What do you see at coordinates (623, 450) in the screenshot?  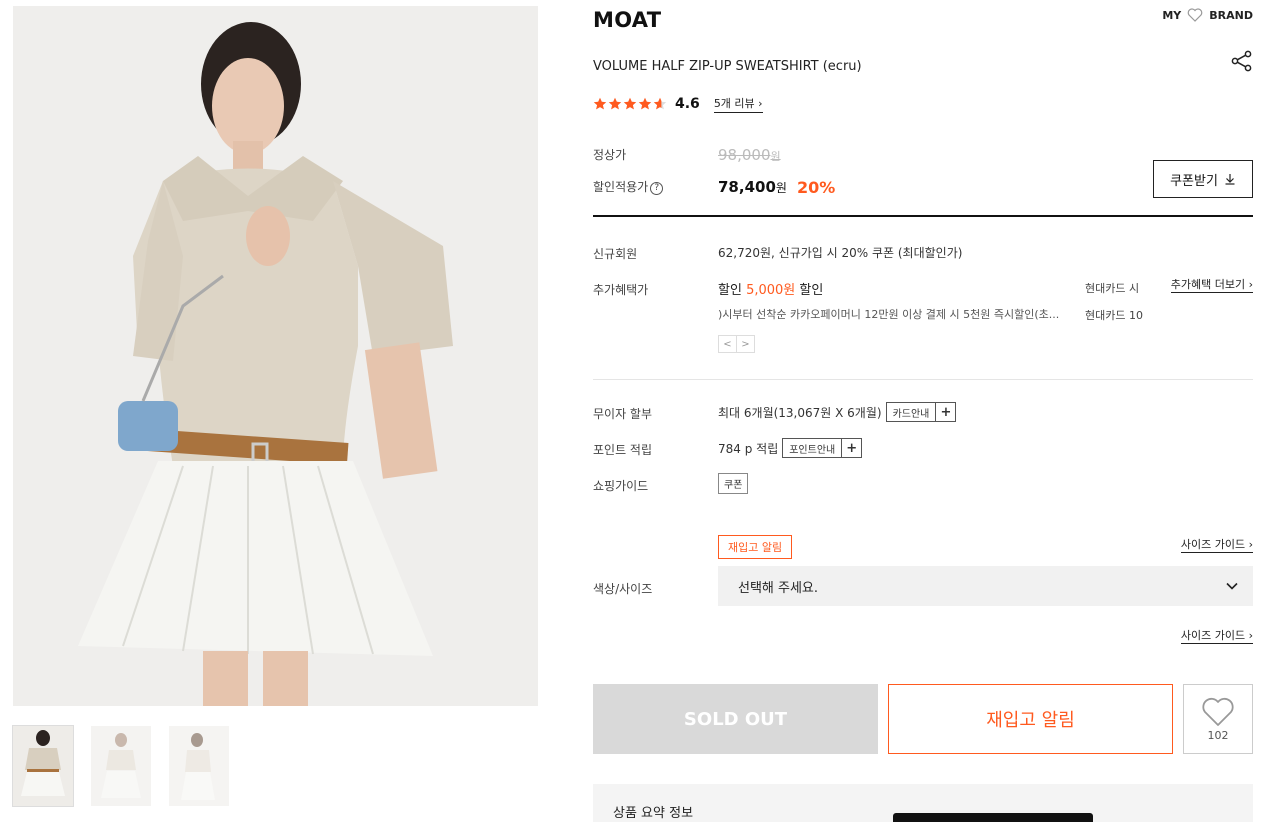 I see `points-label: 포인트 적립` at bounding box center [623, 450].